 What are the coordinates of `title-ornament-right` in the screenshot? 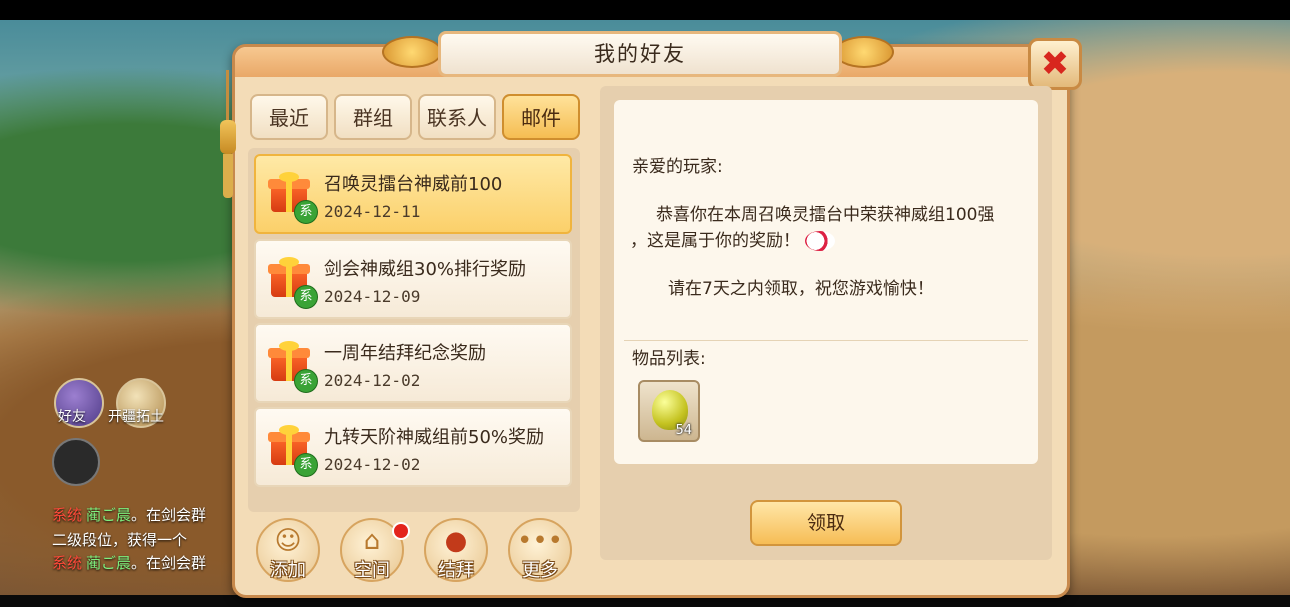 It's located at (864, 52).